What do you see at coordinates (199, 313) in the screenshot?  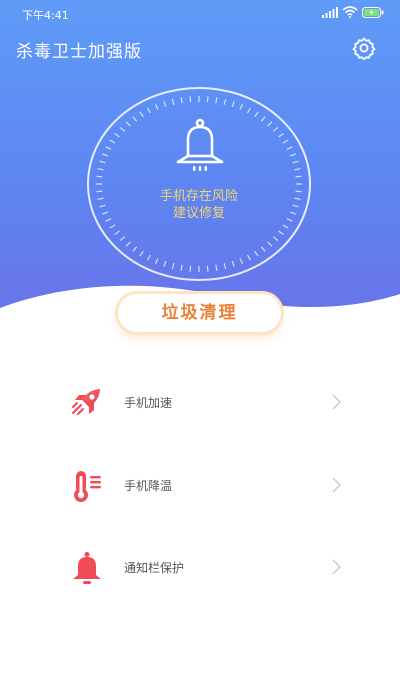 I see `junk-clean-button: 垃圾清理` at bounding box center [199, 313].